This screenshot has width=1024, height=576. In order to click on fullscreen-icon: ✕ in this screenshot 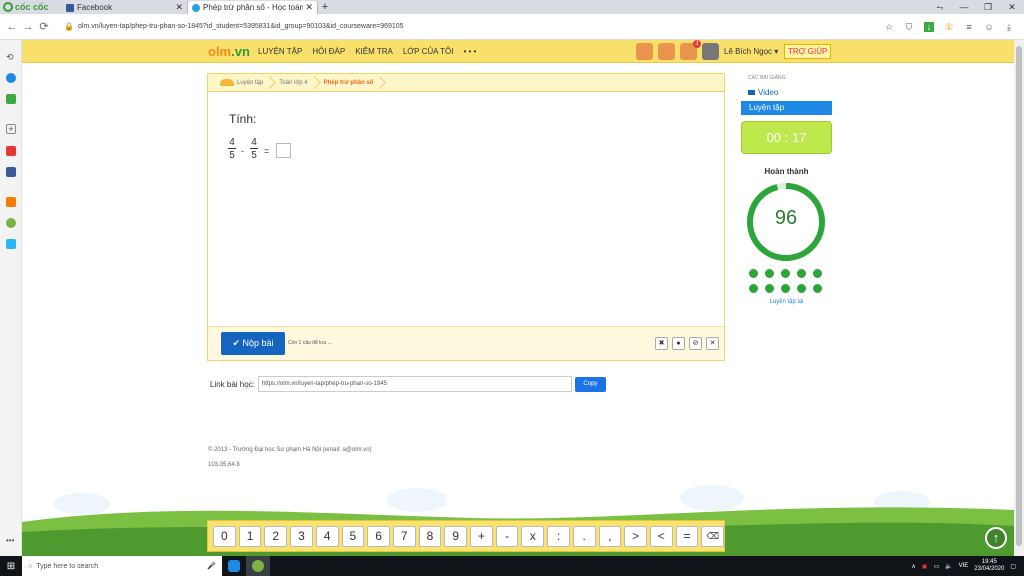, I will do `click(712, 343)`.